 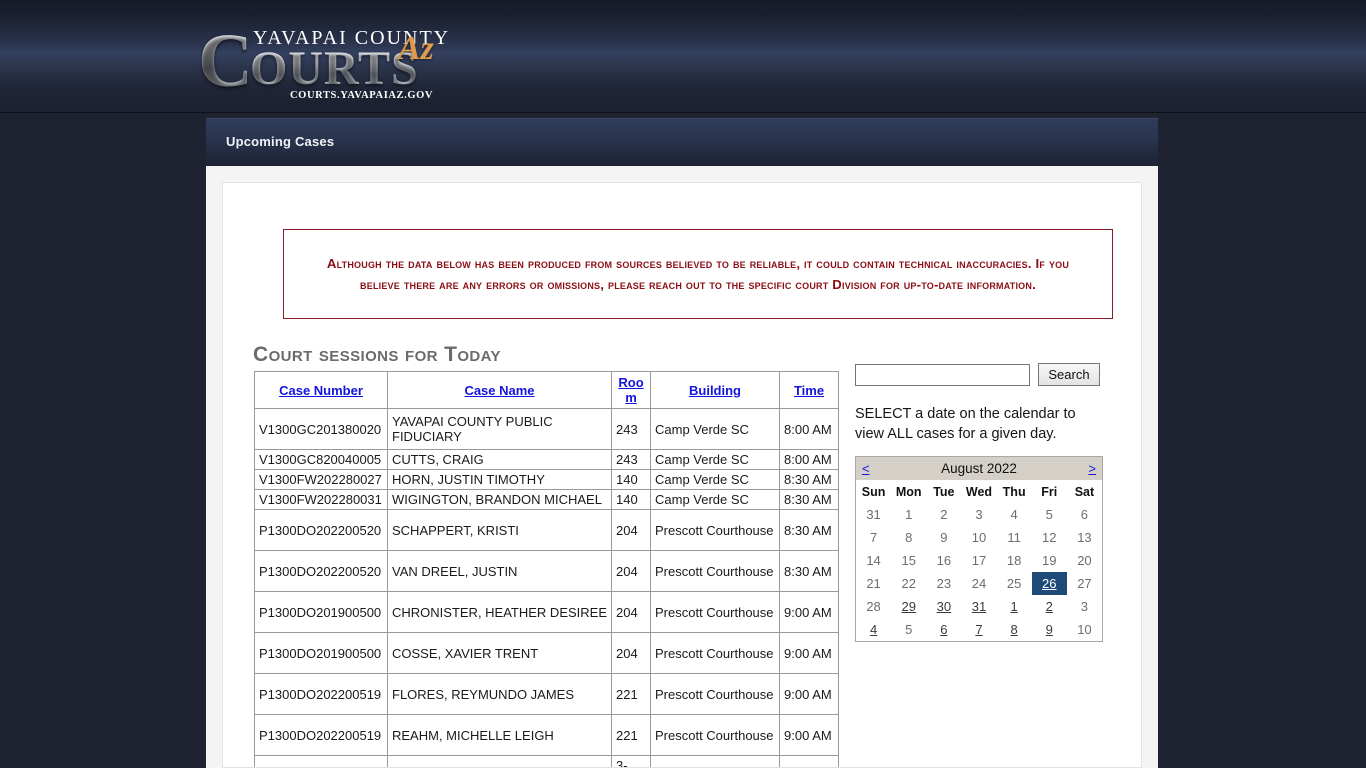 I want to click on sort-link-case_name: Case Name, so click(x=499, y=390).